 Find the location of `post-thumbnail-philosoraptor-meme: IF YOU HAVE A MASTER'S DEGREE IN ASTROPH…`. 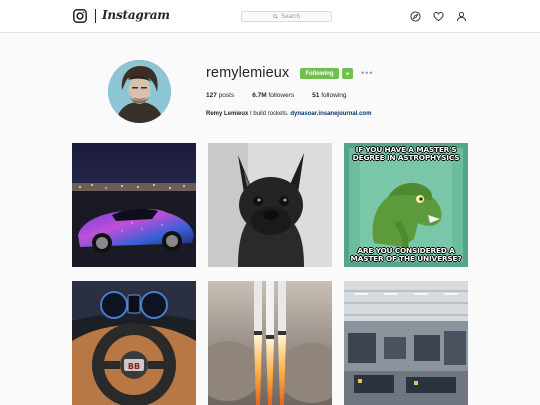

post-thumbnail-philosoraptor-meme: IF YOU HAVE A MASTER'S DEGREE IN ASTROPH… is located at coordinates (406, 205).